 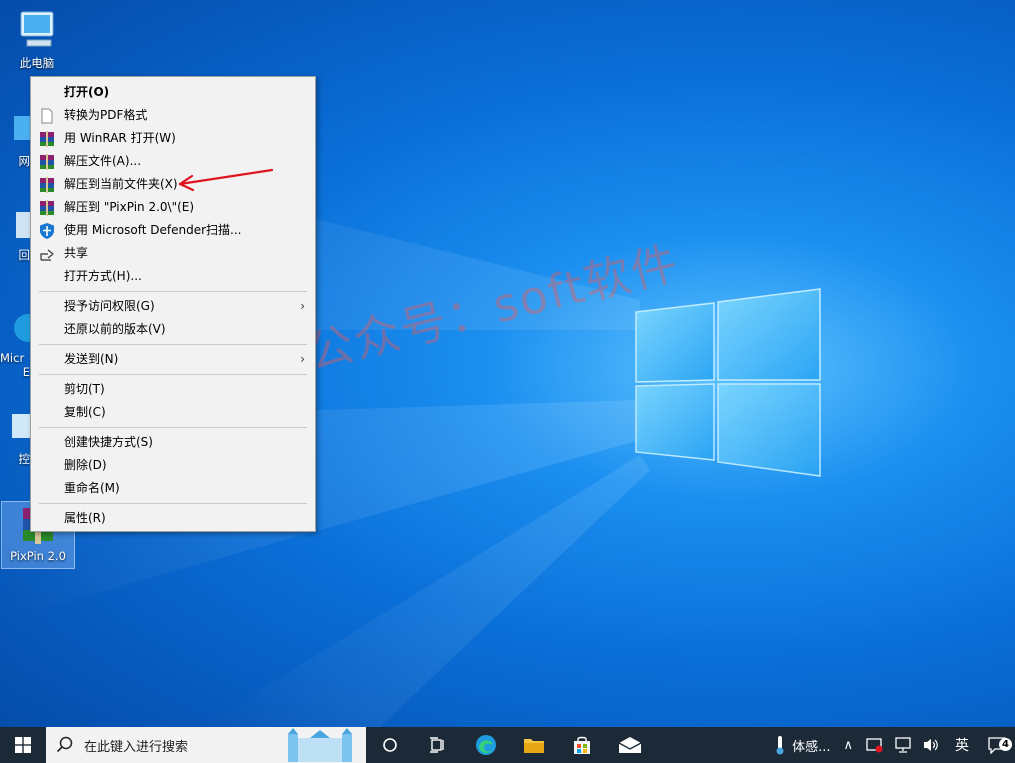 What do you see at coordinates (91, 359) in the screenshot?
I see `menu-item-label: 发送到(N)` at bounding box center [91, 359].